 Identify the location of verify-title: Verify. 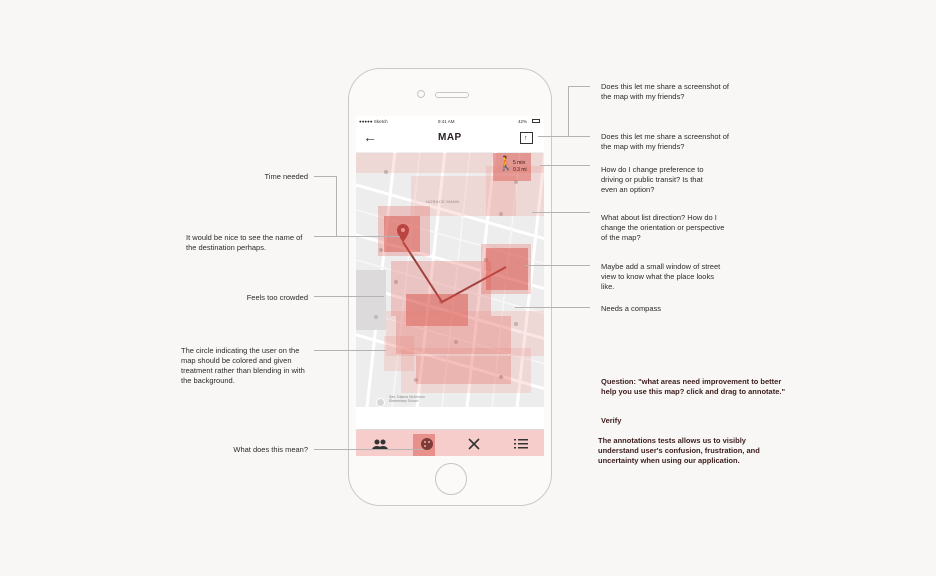
(611, 420).